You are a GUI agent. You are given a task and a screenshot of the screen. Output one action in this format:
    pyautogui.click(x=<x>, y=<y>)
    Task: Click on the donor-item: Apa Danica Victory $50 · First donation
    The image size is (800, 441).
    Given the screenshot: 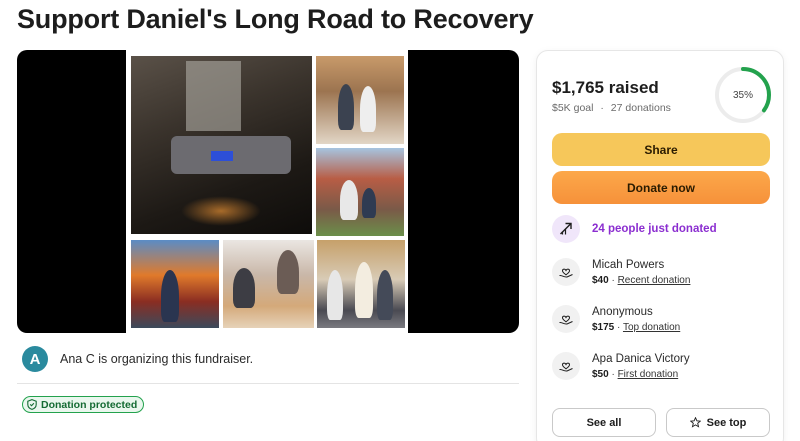 What is the action you would take?
    pyautogui.click(x=621, y=366)
    